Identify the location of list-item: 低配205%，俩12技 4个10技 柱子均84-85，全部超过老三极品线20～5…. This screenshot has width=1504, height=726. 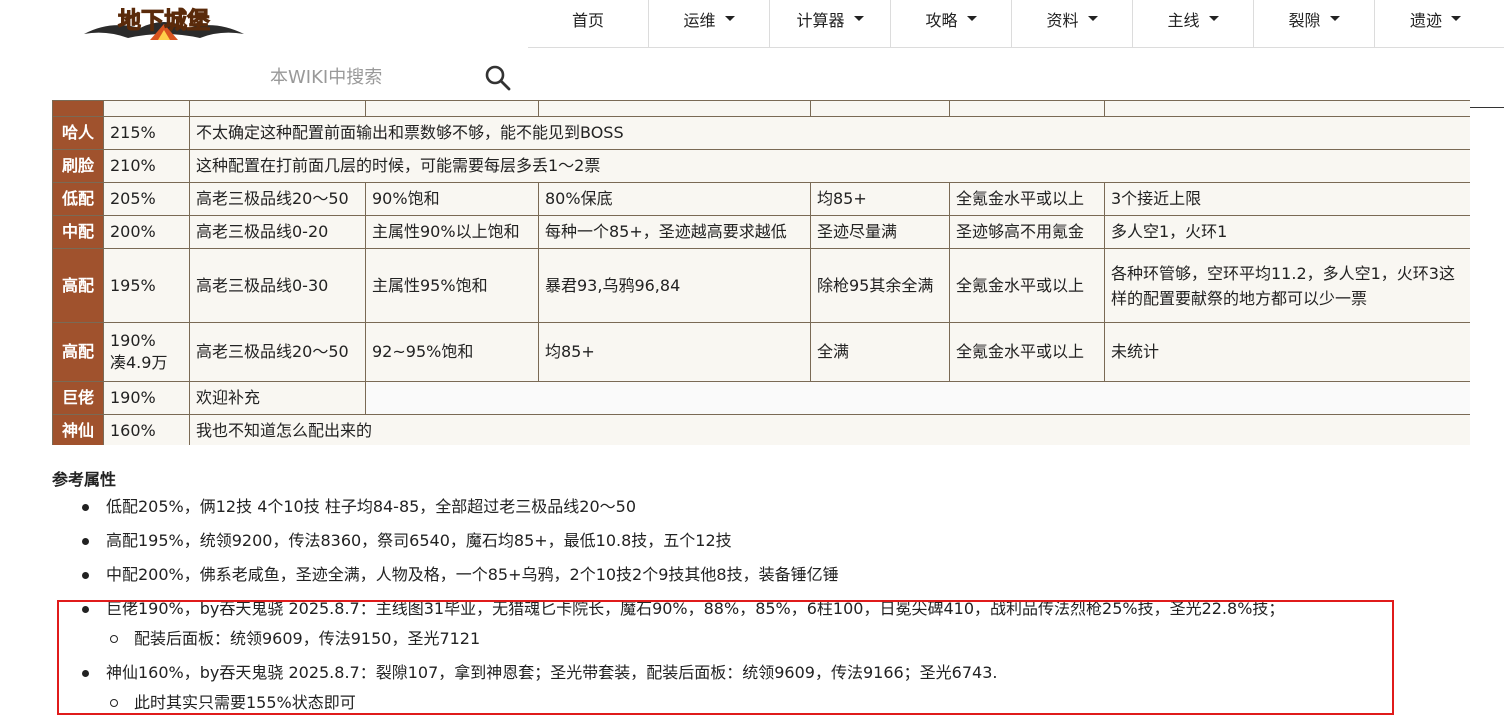
(752, 507).